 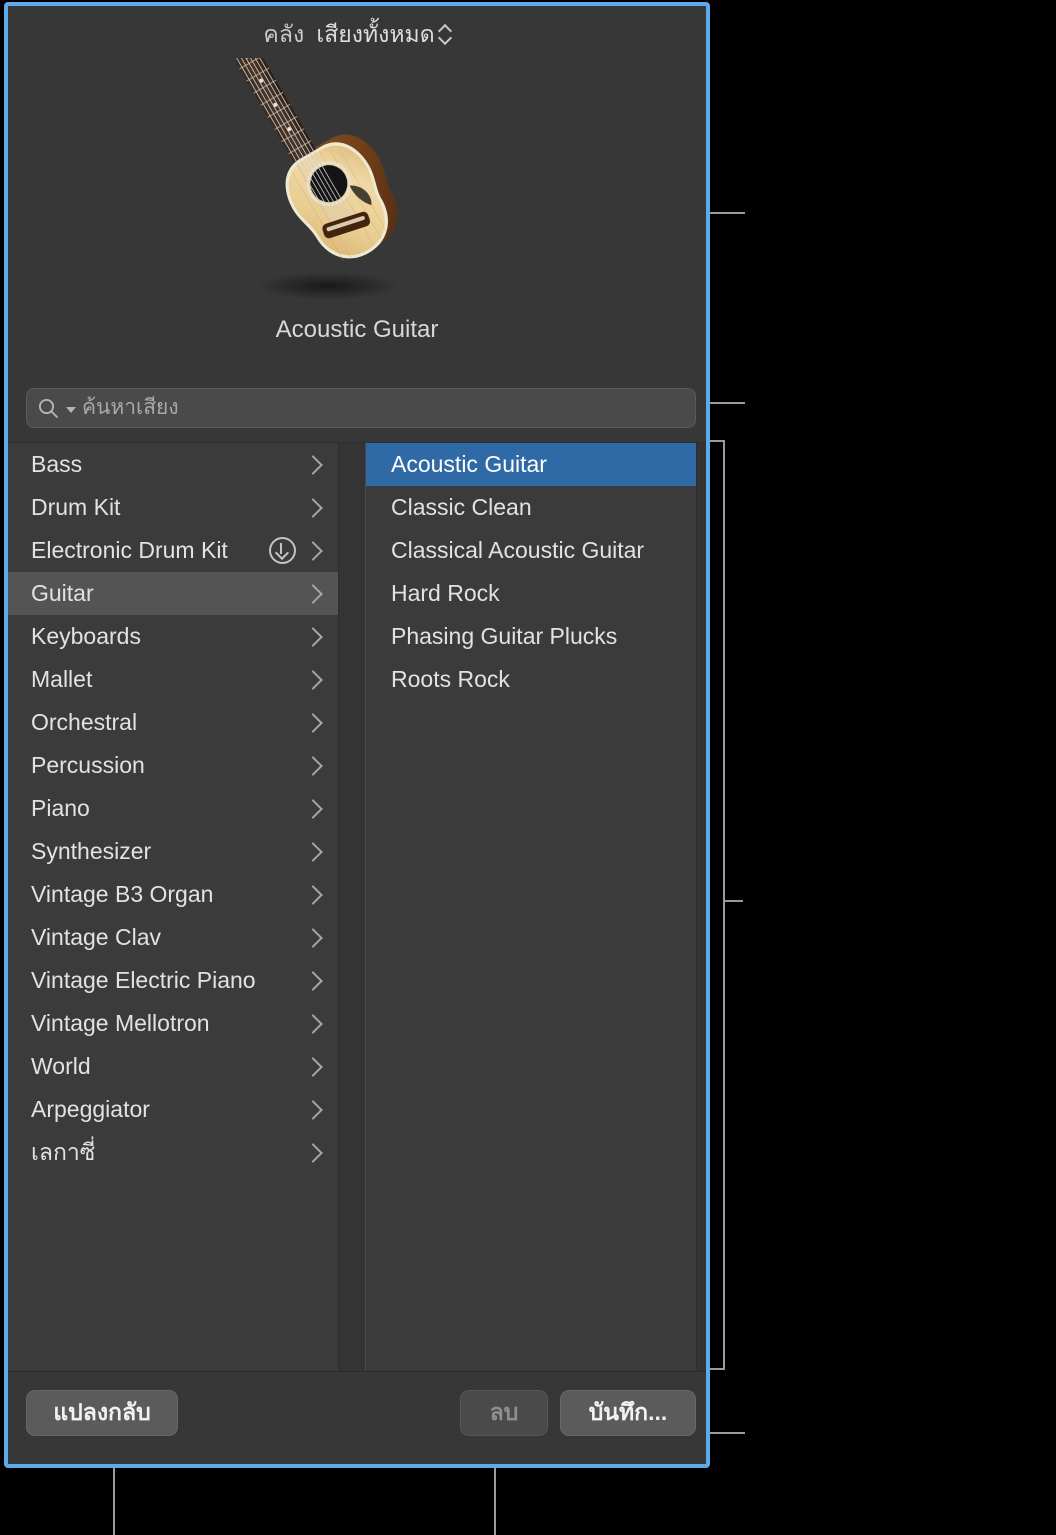 I want to click on instrument-preview: Acoustic Guitar, so click(x=357, y=208).